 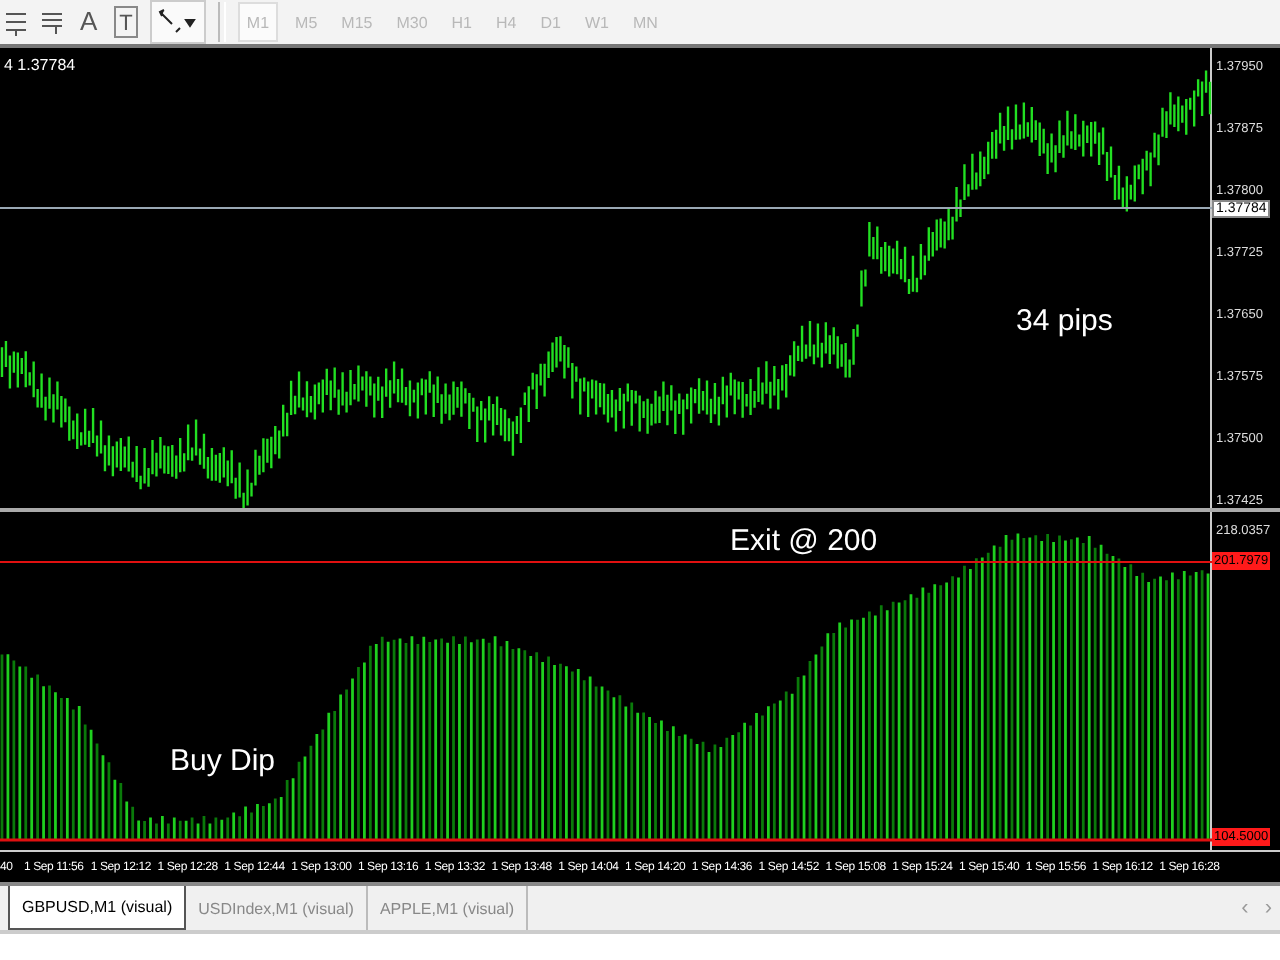 What do you see at coordinates (506, 22) in the screenshot?
I see `timeframe-button: H4` at bounding box center [506, 22].